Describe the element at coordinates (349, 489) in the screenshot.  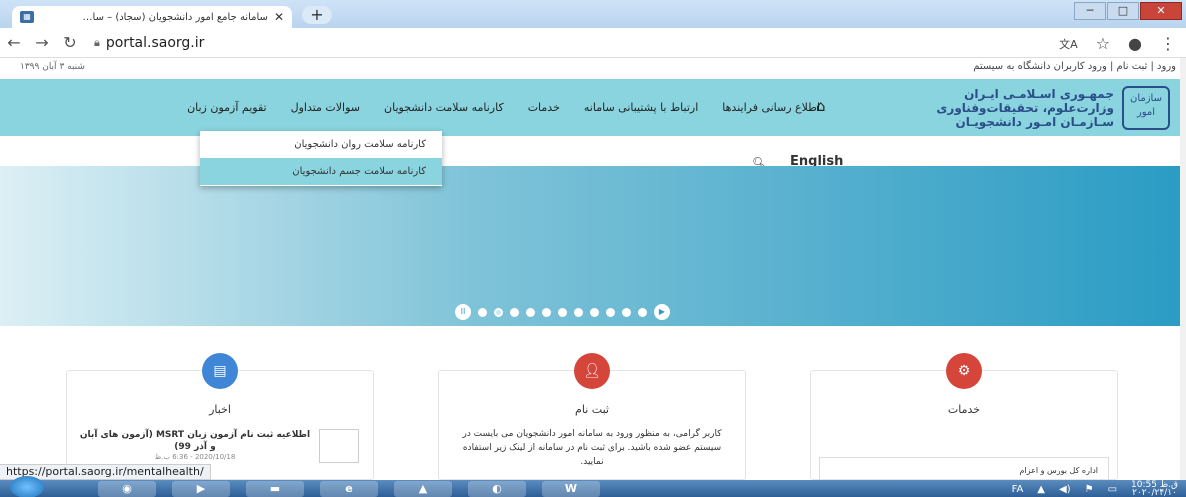
I see `ie-taskbar-icon: e` at that location.